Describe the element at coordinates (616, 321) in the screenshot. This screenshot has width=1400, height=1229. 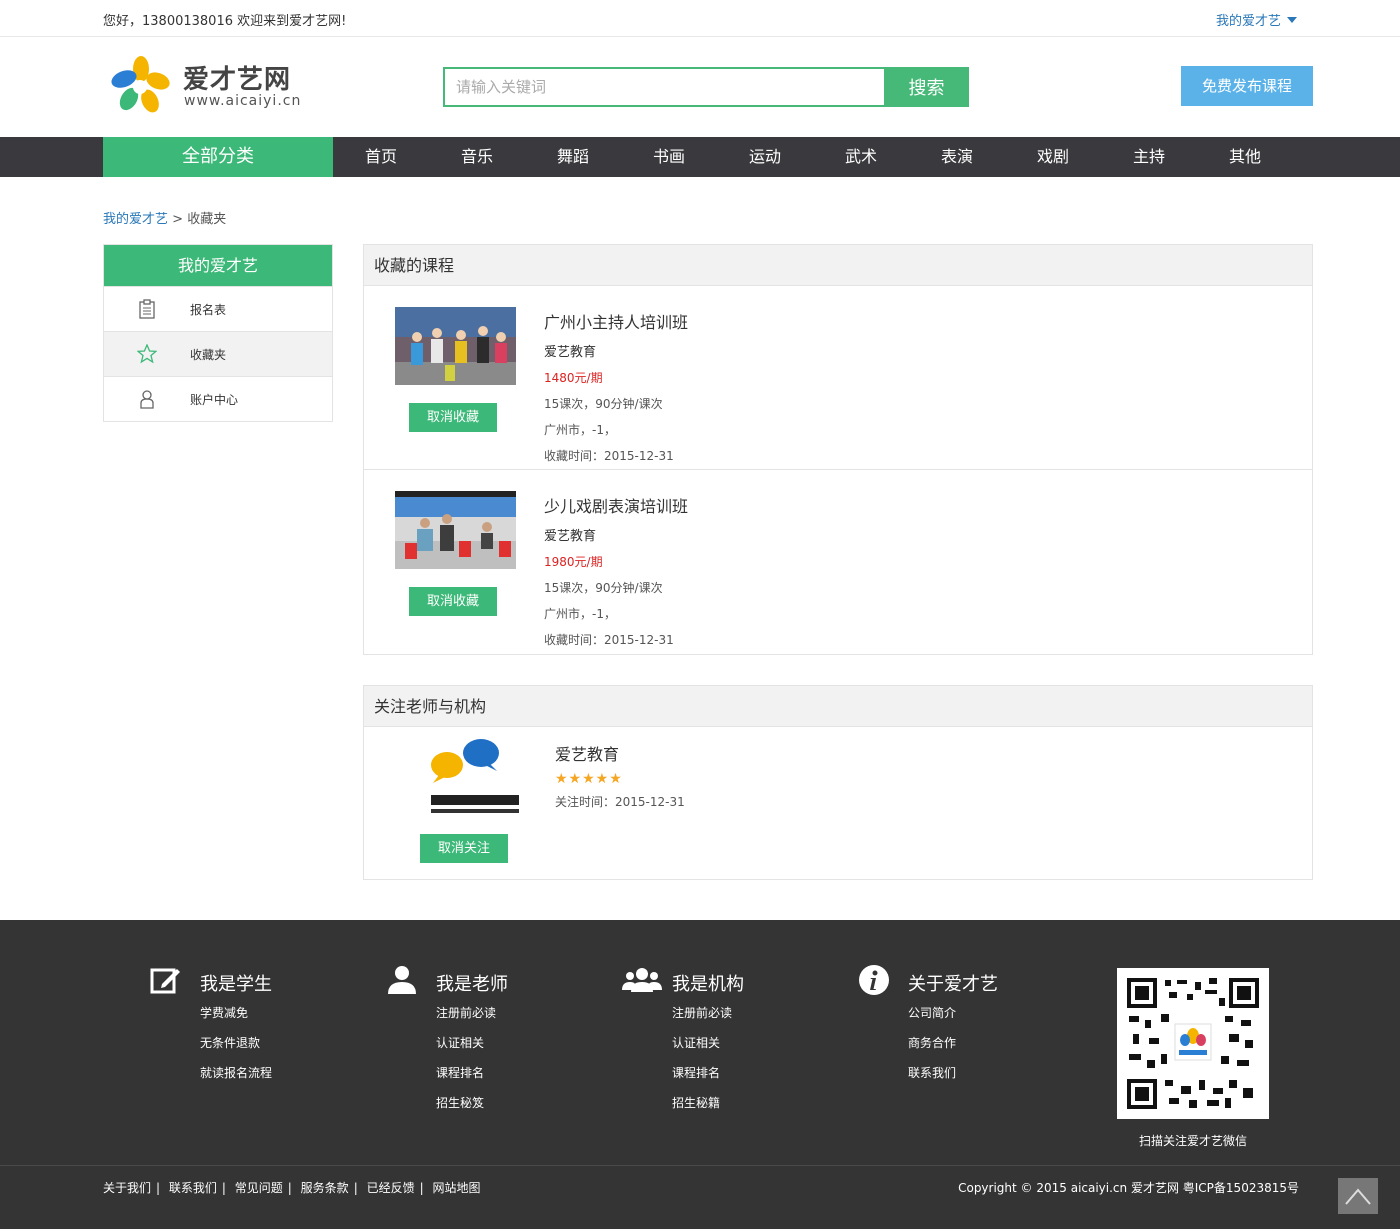
I see `course-title: 广州小主持人培训班` at that location.